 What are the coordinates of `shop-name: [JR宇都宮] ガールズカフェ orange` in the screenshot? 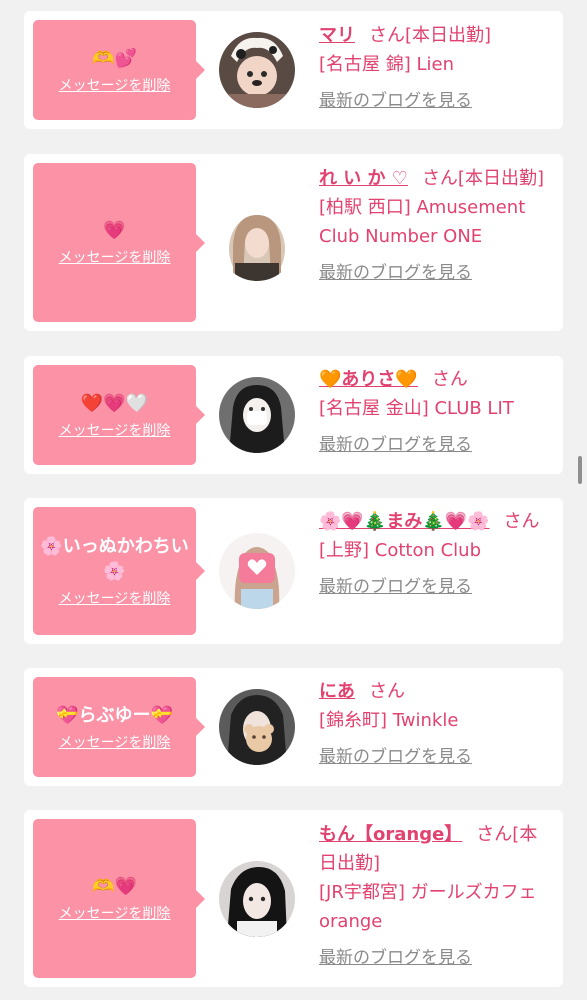 It's located at (428, 907).